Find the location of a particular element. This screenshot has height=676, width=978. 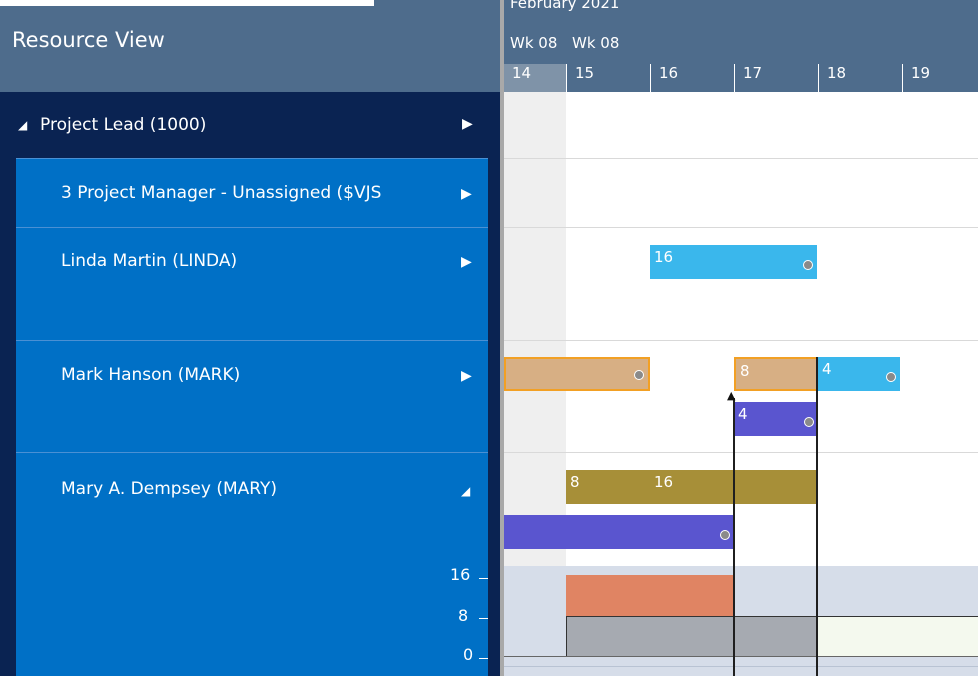

day-15: 15 is located at coordinates (608, 78).